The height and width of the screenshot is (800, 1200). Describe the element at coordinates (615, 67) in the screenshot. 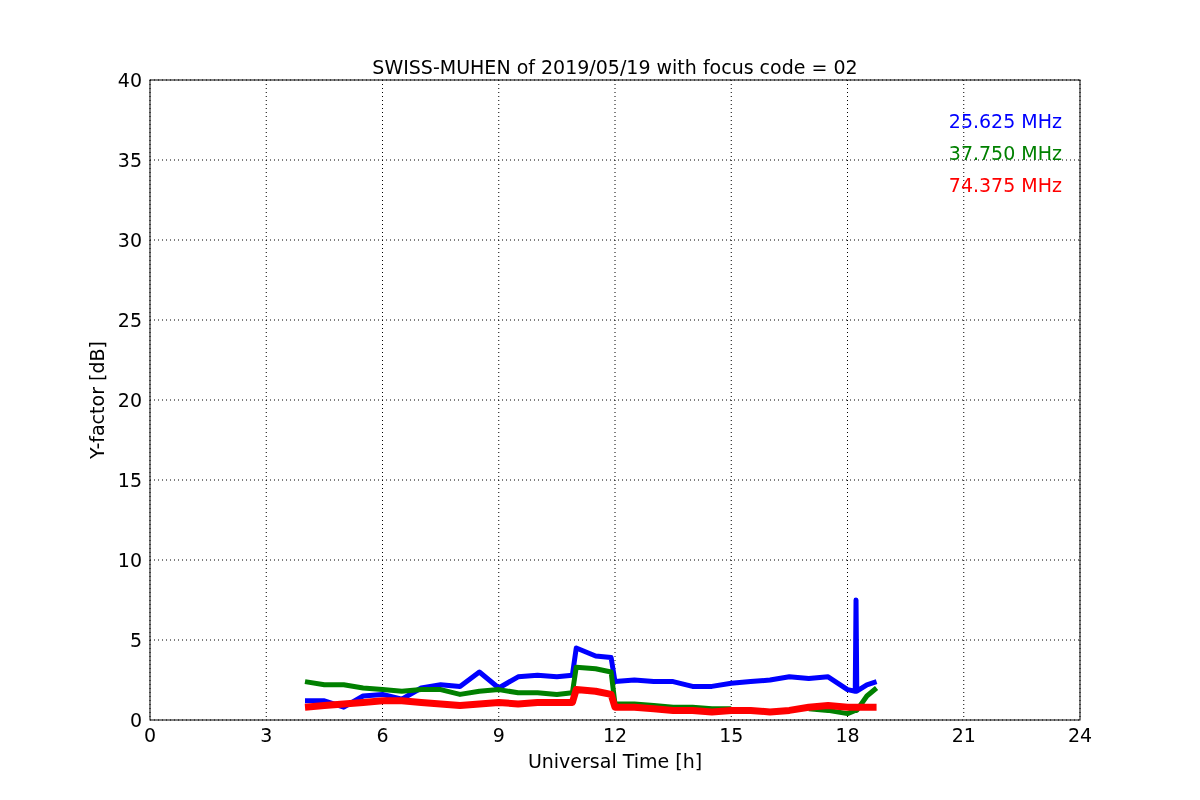

I see `chart-title: SWISS-MUHEN of 2019/05/19 with focus code = 02` at that location.